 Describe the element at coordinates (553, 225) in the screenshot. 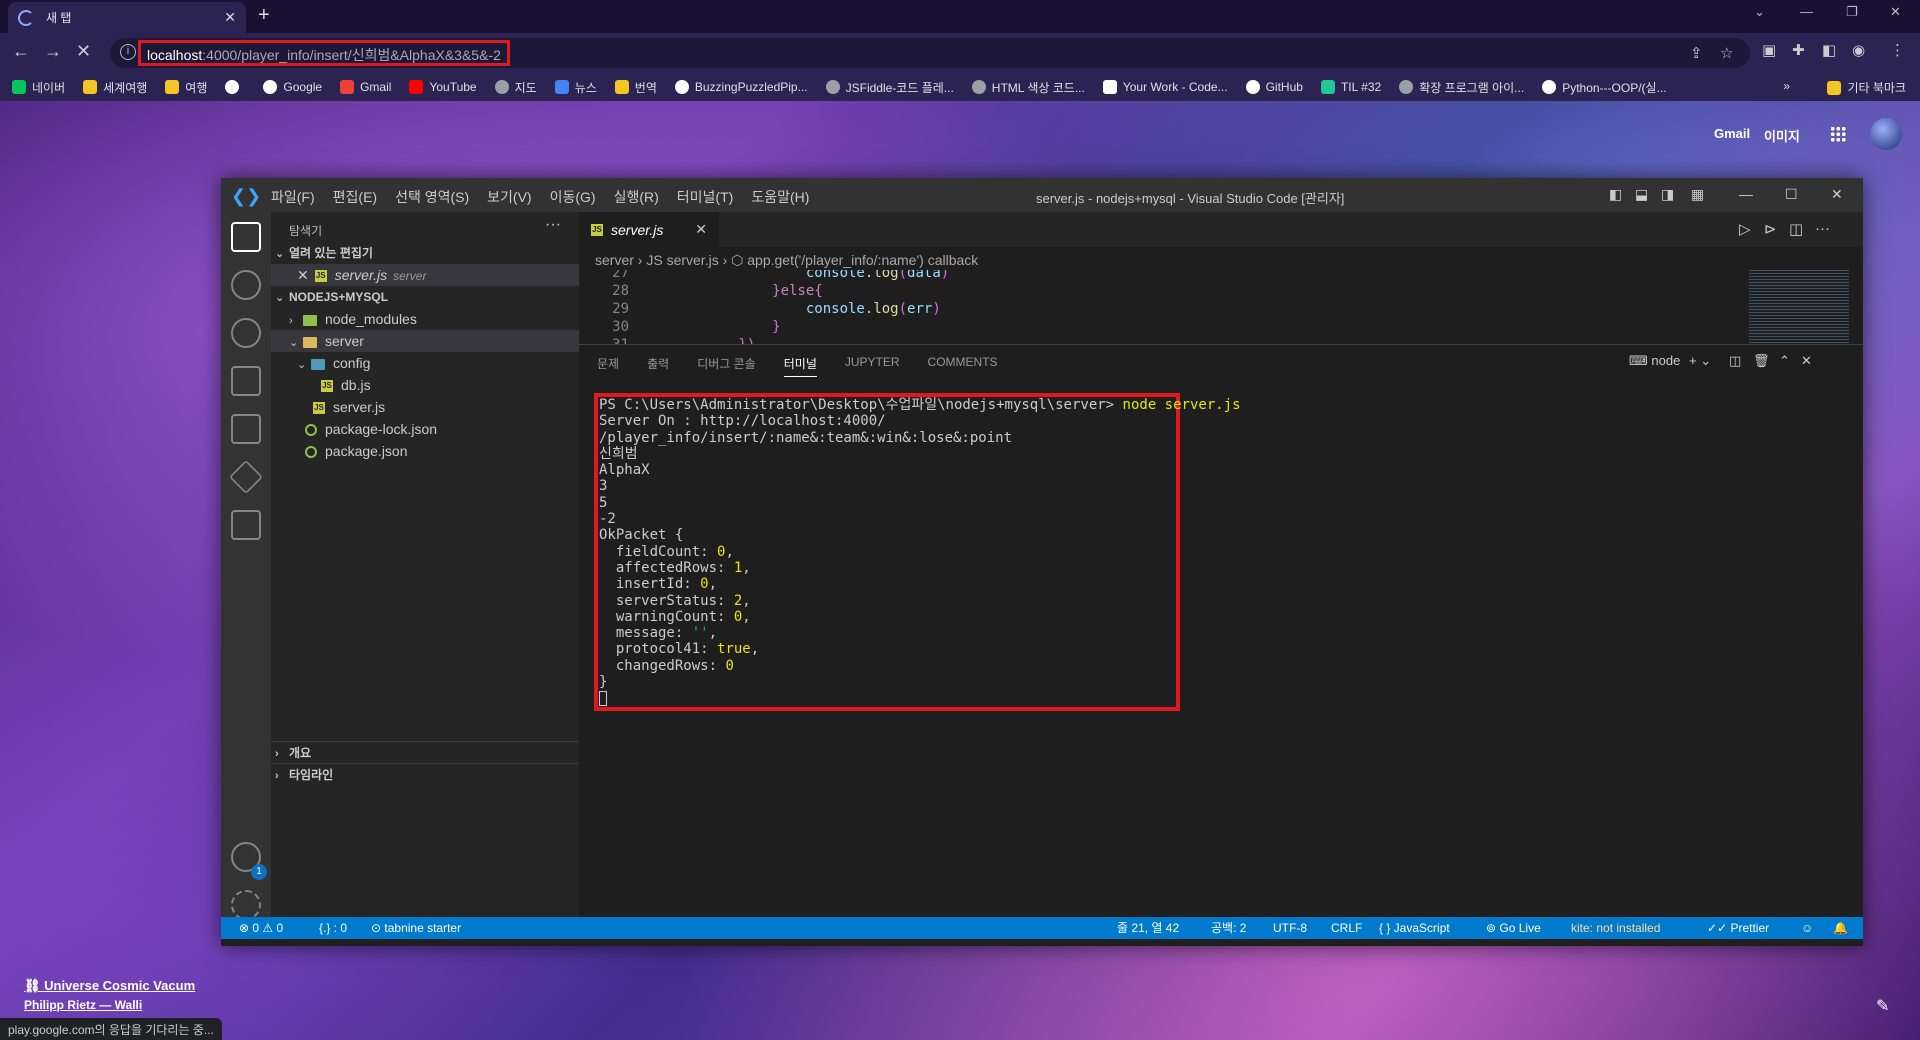

I see `explorer-more-icon: ···` at that location.